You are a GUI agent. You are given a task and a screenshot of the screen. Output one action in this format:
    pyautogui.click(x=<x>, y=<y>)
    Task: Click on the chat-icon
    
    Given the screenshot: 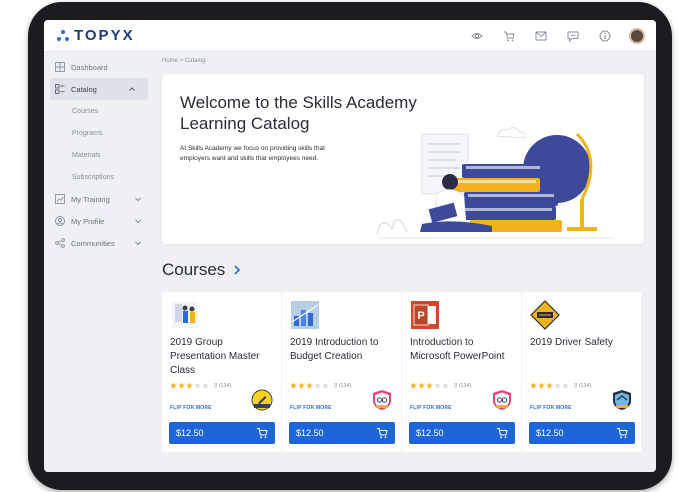 What is the action you would take?
    pyautogui.click(x=573, y=36)
    